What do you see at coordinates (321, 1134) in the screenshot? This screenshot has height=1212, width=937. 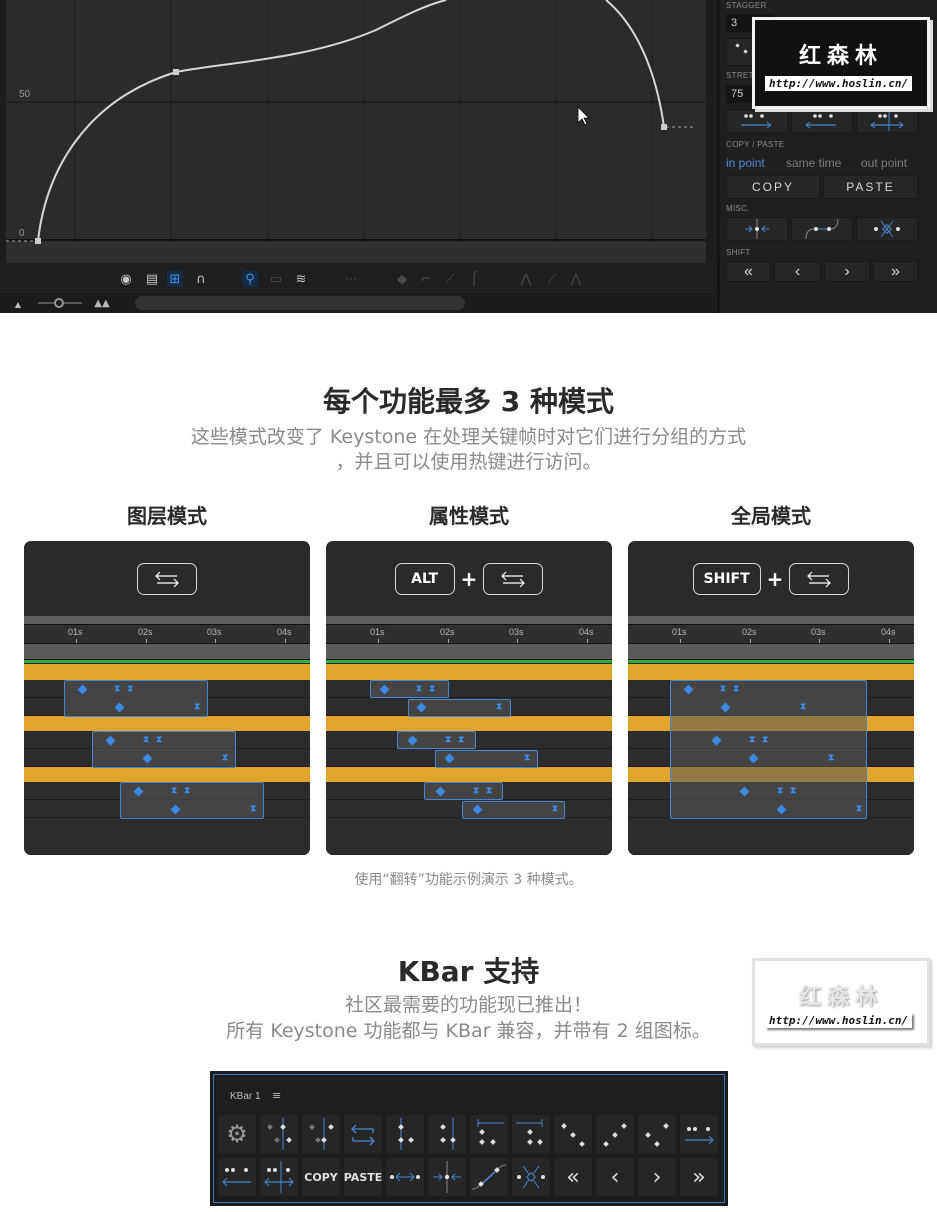 I see `kbar-align-in-button` at bounding box center [321, 1134].